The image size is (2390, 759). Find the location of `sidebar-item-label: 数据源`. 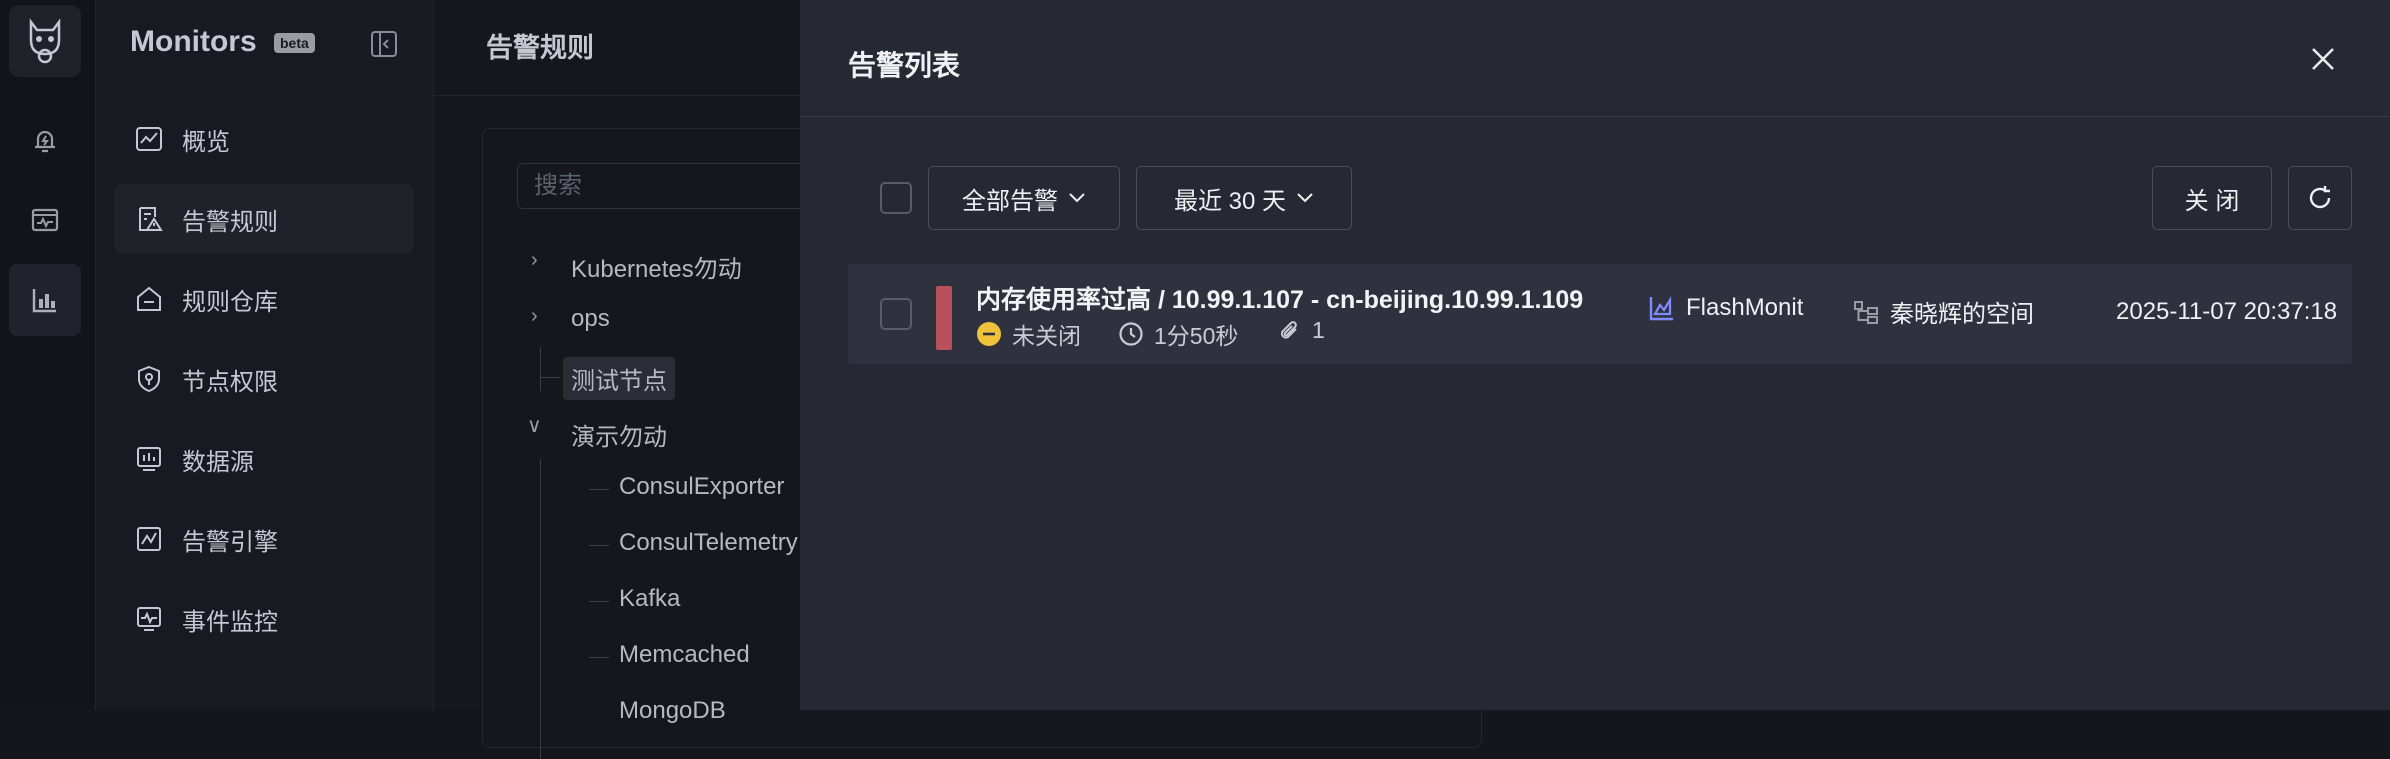

sidebar-item-label: 数据源 is located at coordinates (218, 462).